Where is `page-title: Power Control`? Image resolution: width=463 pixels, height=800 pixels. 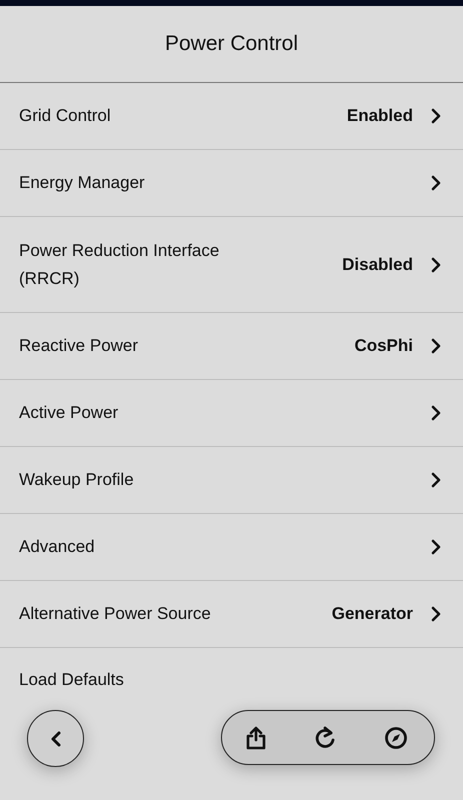 page-title: Power Control is located at coordinates (231, 44).